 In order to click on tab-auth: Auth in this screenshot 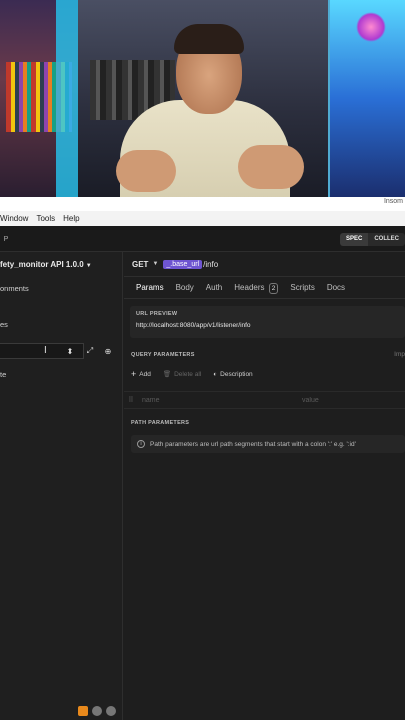, I will do `click(214, 288)`.